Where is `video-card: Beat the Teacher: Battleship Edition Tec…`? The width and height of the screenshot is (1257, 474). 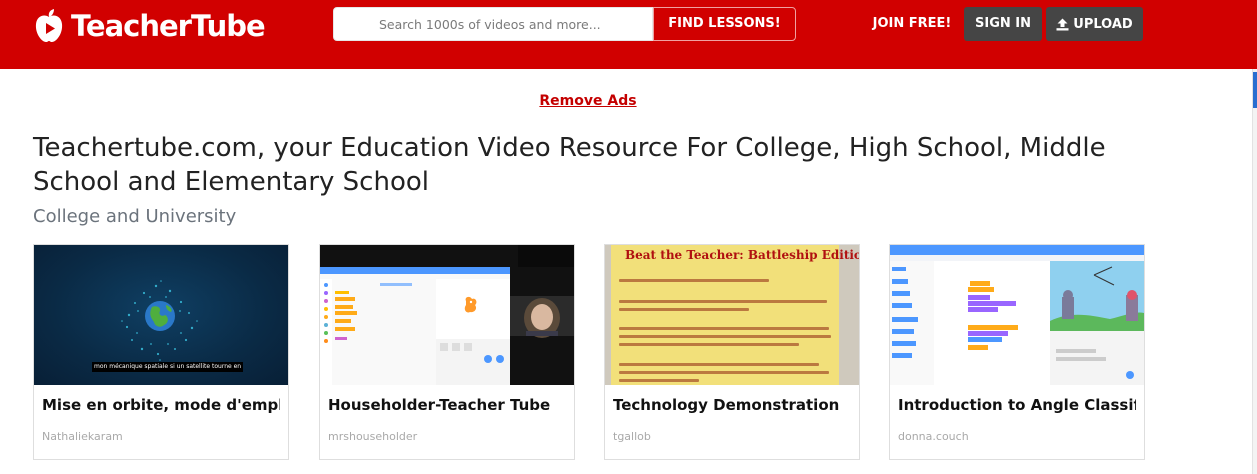 video-card: Beat the Teacher: Battleship Edition Tec… is located at coordinates (732, 352).